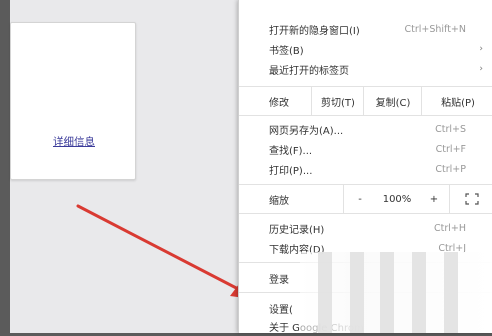 This screenshot has height=336, width=492. Describe the element at coordinates (434, 199) in the screenshot. I see `zoom-in-button: +` at that location.